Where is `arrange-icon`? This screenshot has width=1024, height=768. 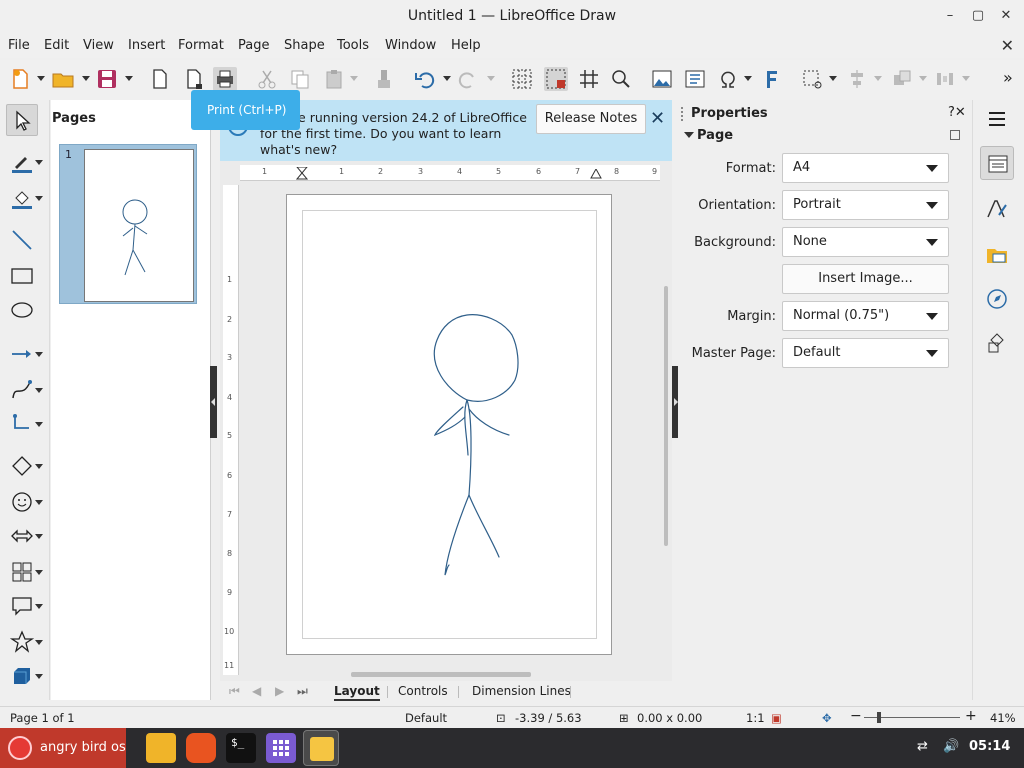
arrange-icon is located at coordinates (902, 79).